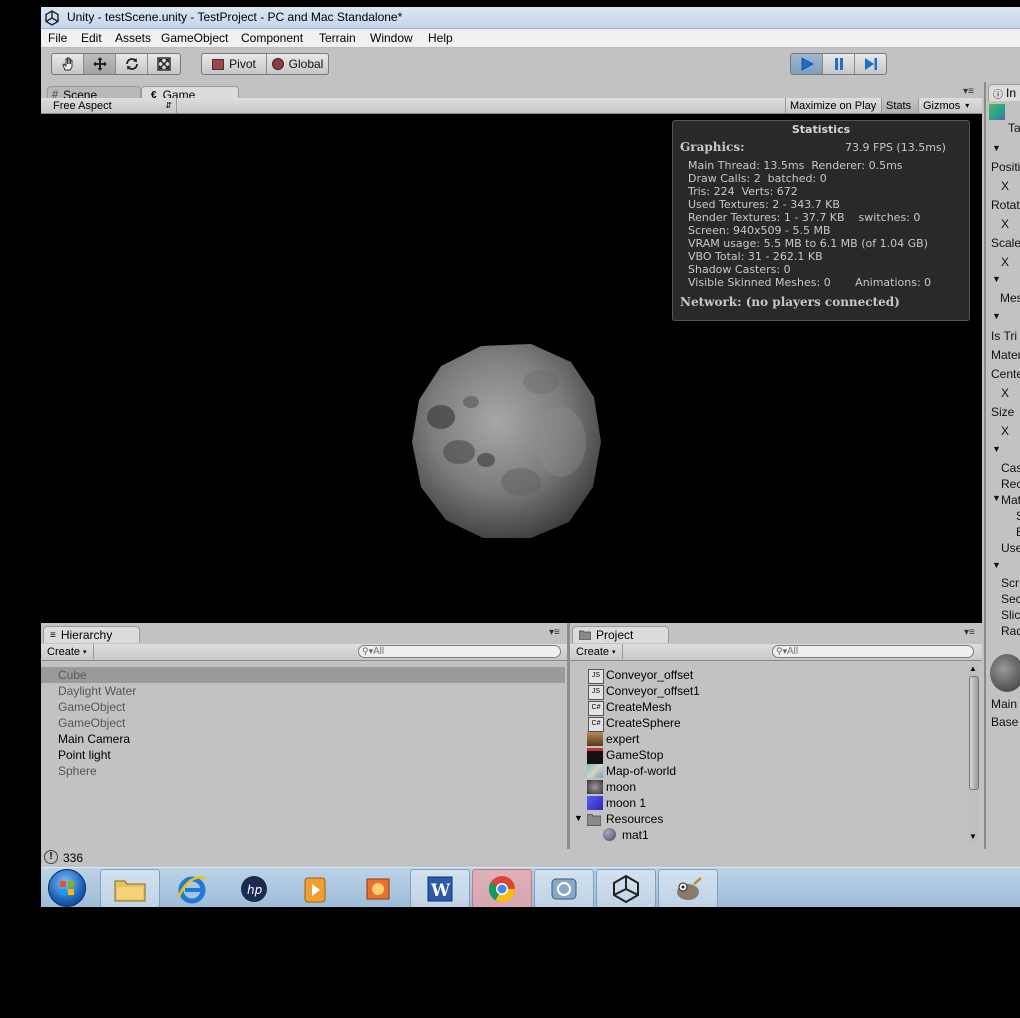 The width and height of the screenshot is (1020, 1018). What do you see at coordinates (578, 818) in the screenshot?
I see `expand-arrow-icon: ▼` at bounding box center [578, 818].